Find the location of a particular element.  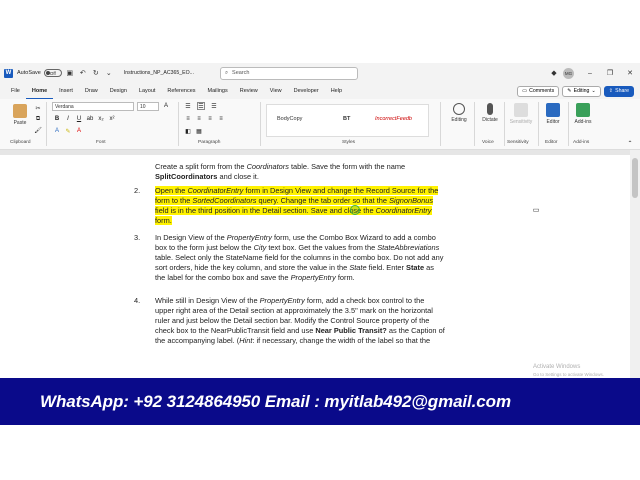

diamond-icon: ◆ is located at coordinates (554, 73).